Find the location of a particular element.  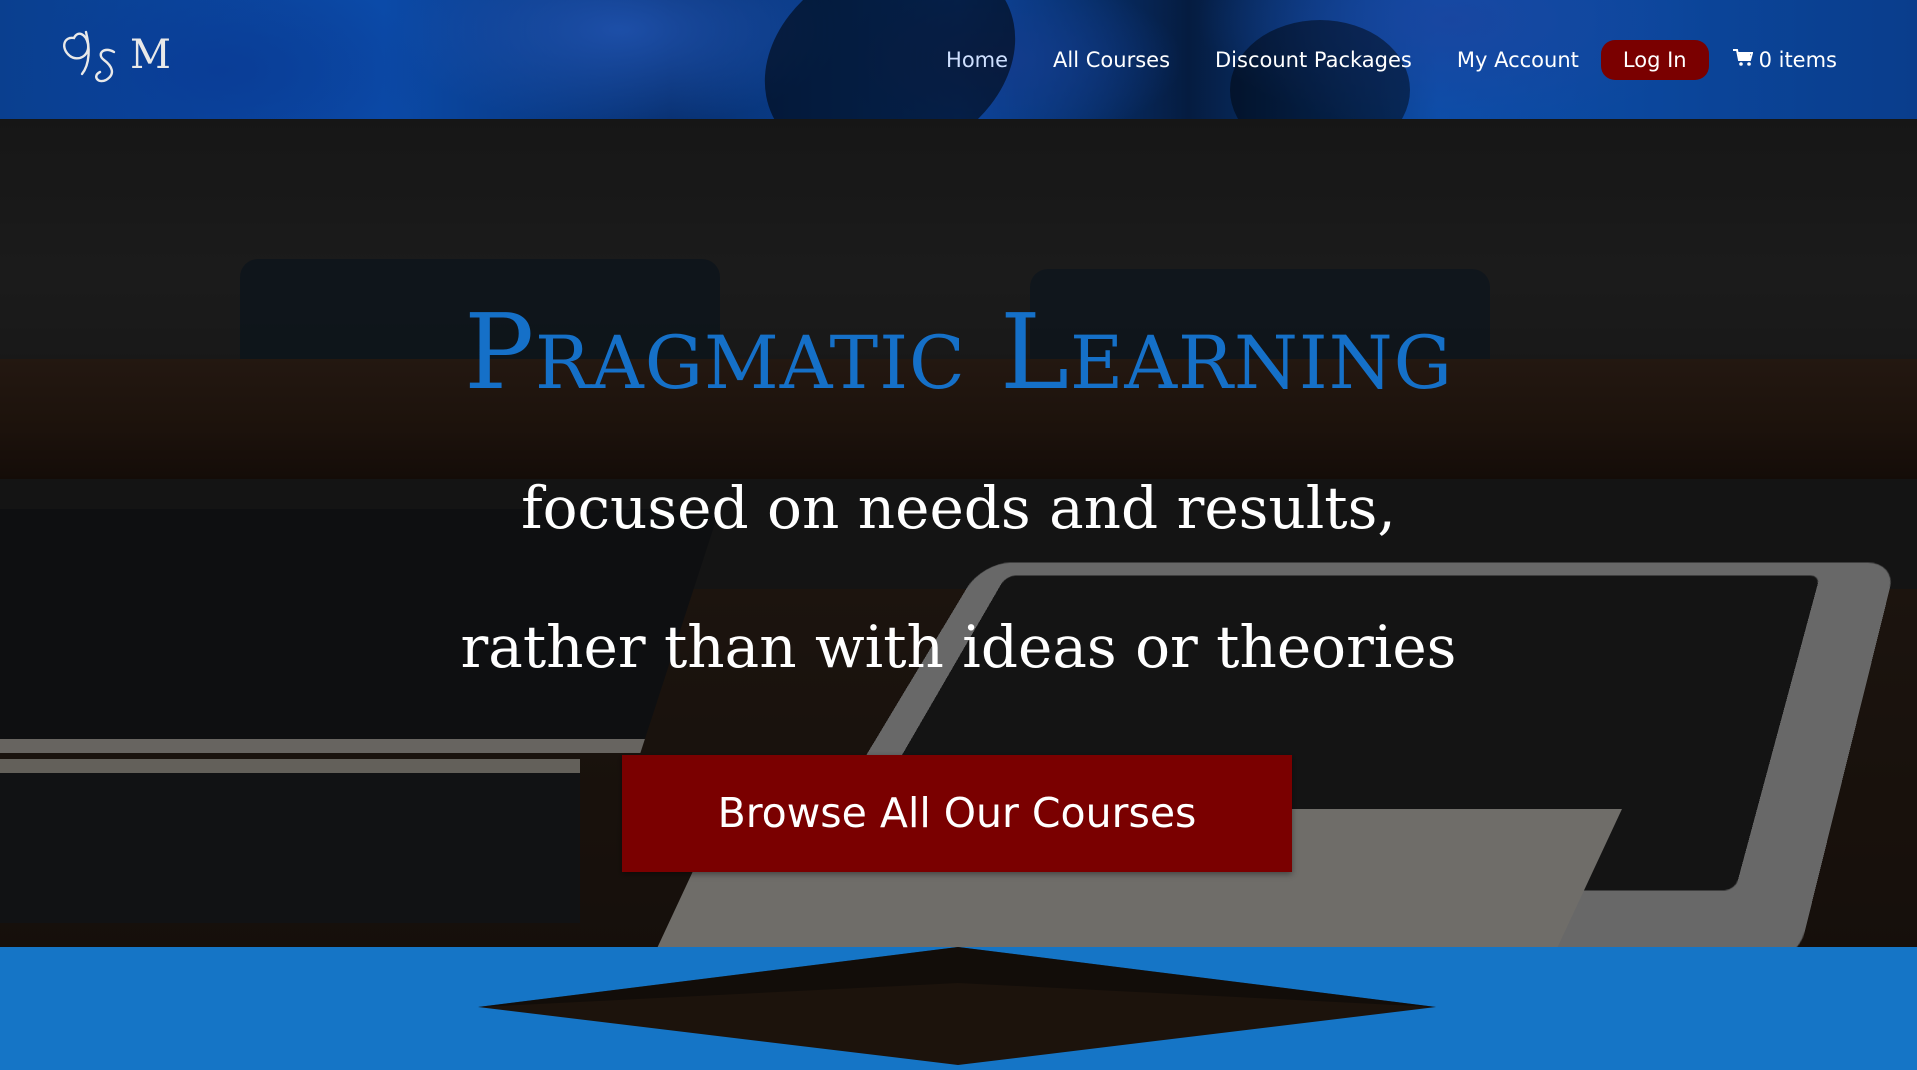

svg-text: M is located at coordinates (150, 55).